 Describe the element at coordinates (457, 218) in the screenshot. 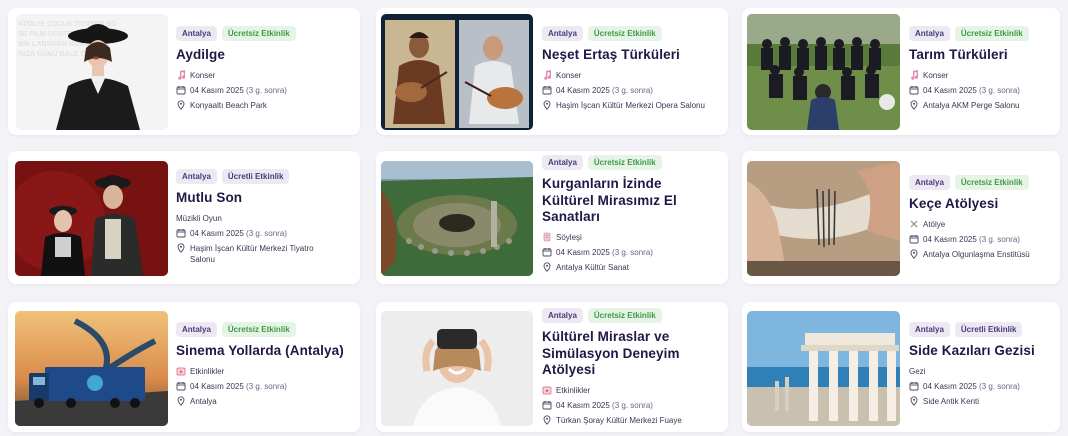

I see `event-image-kurganlar` at that location.